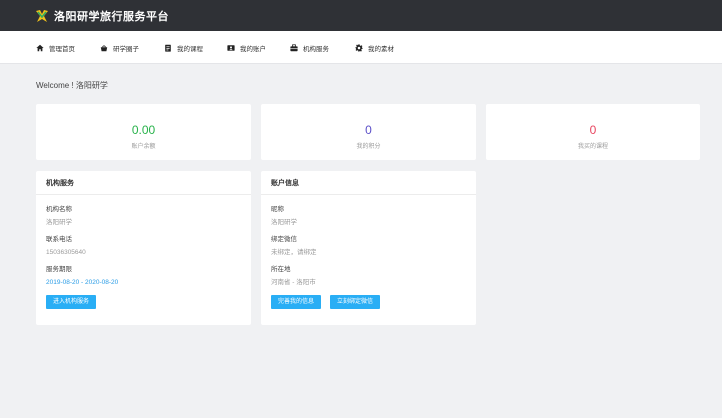 Image resolution: width=722 pixels, height=418 pixels. What do you see at coordinates (190, 49) in the screenshot?
I see `nav-item-label: 我的课程` at bounding box center [190, 49].